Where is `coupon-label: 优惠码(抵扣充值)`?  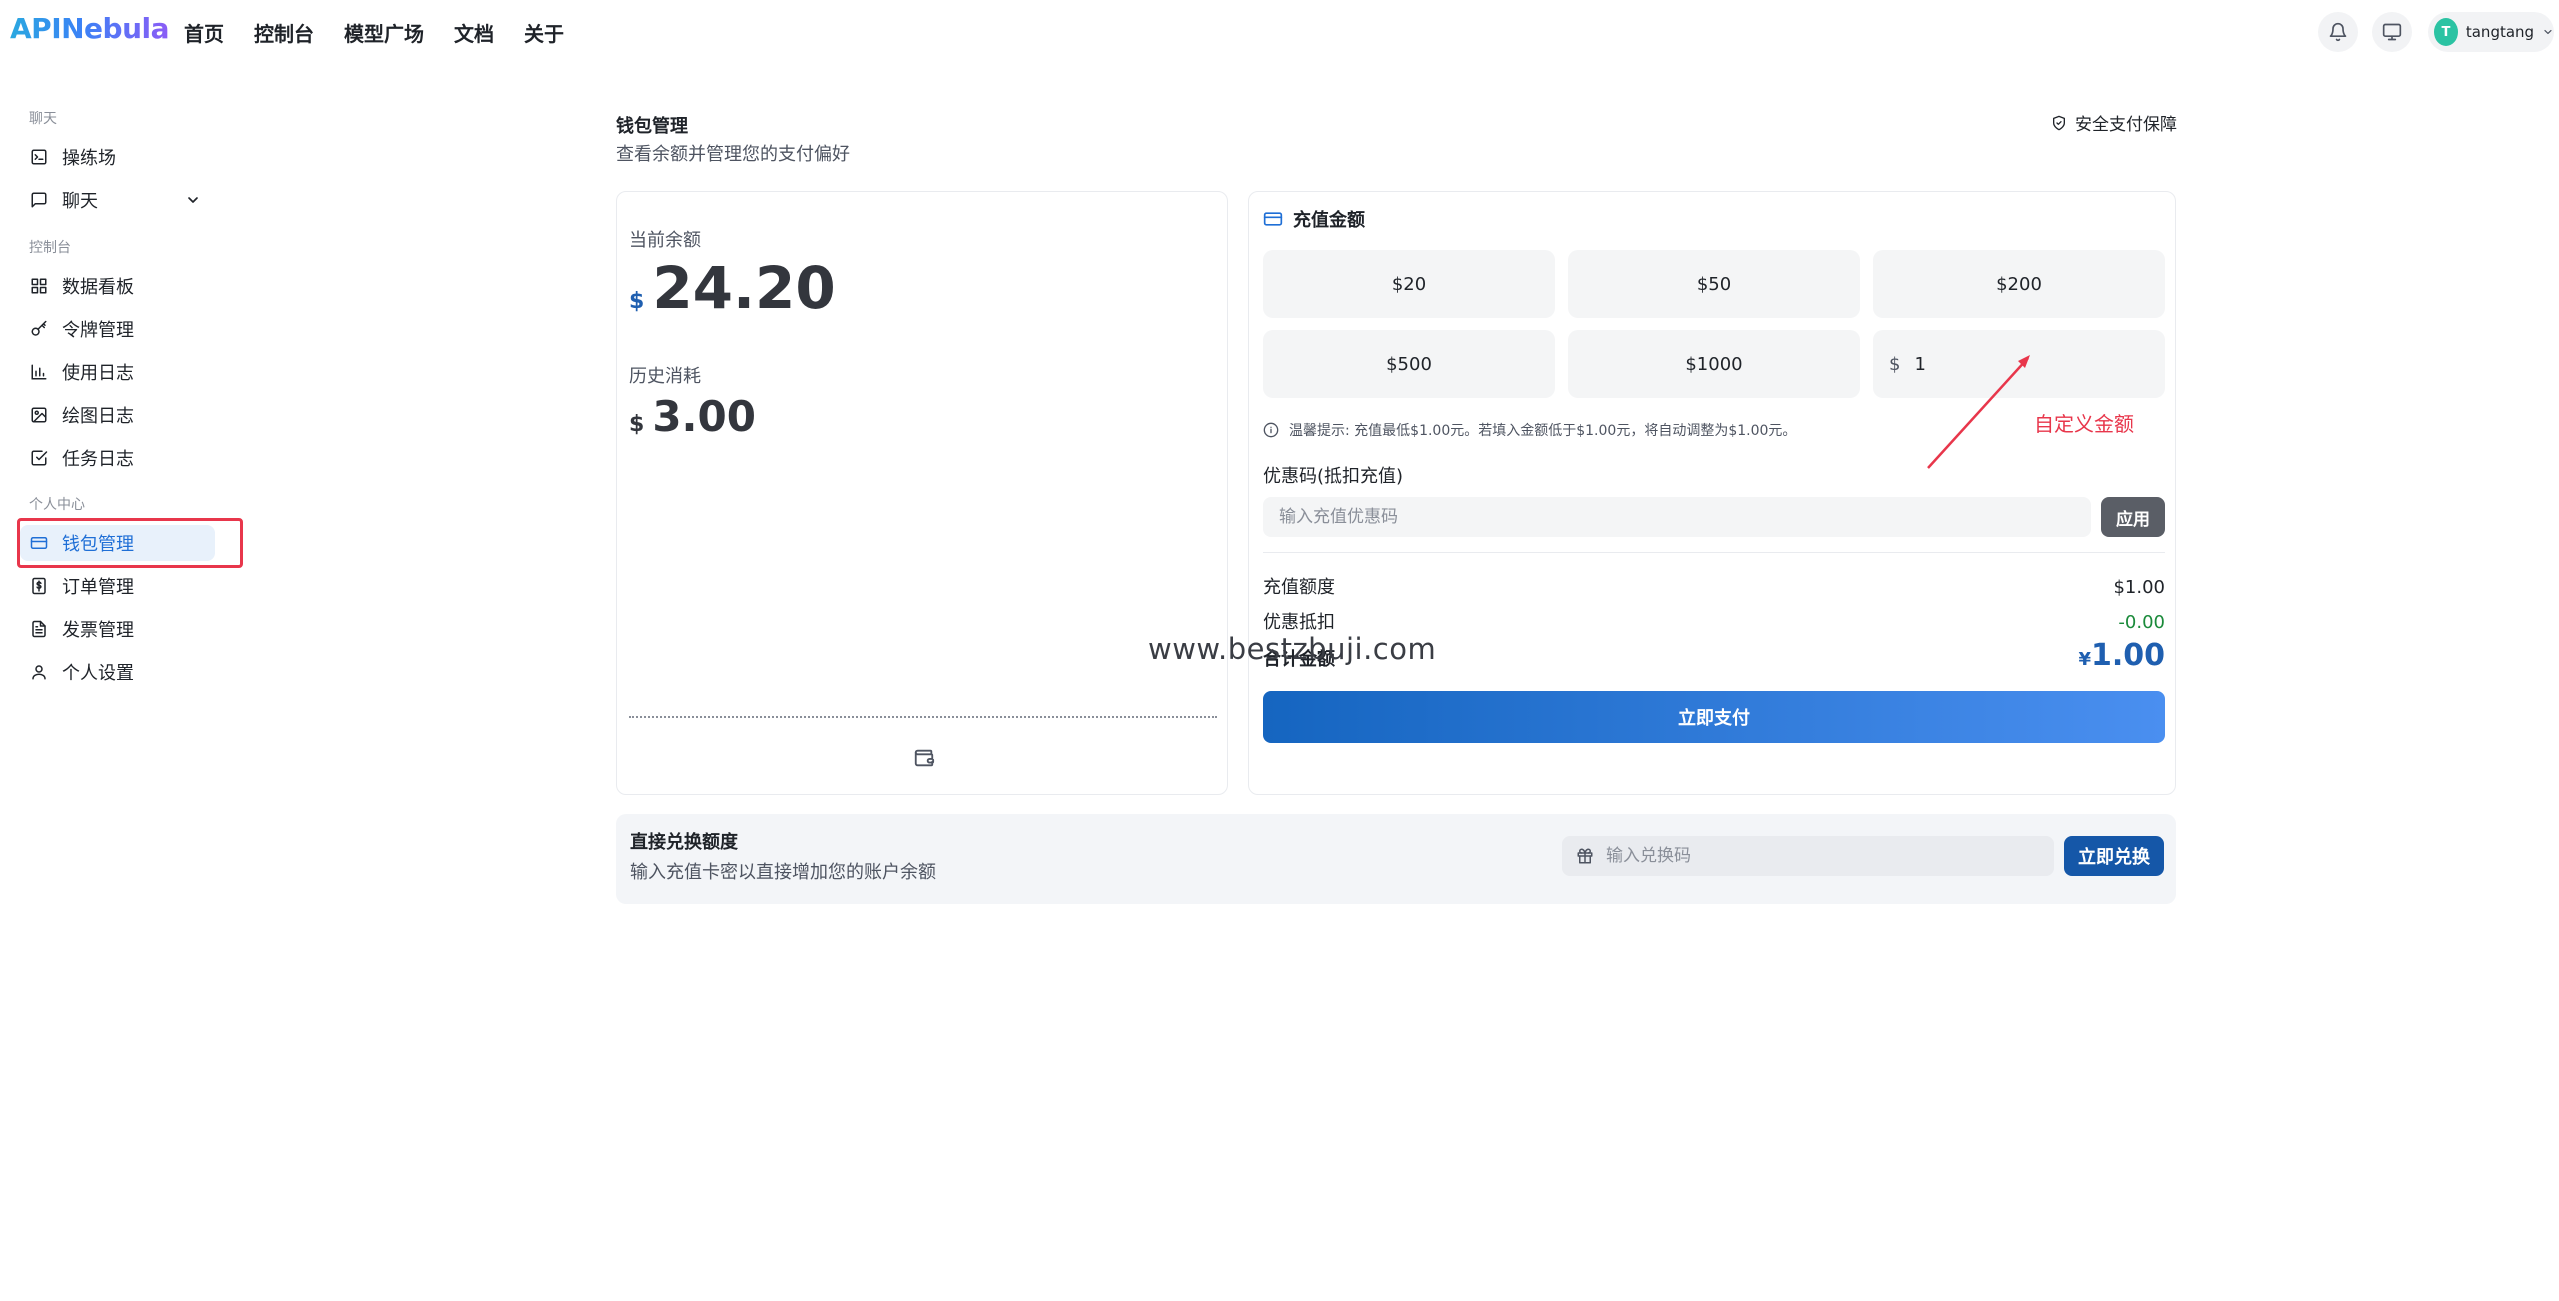 coupon-label: 优惠码(抵扣充值) is located at coordinates (1333, 476).